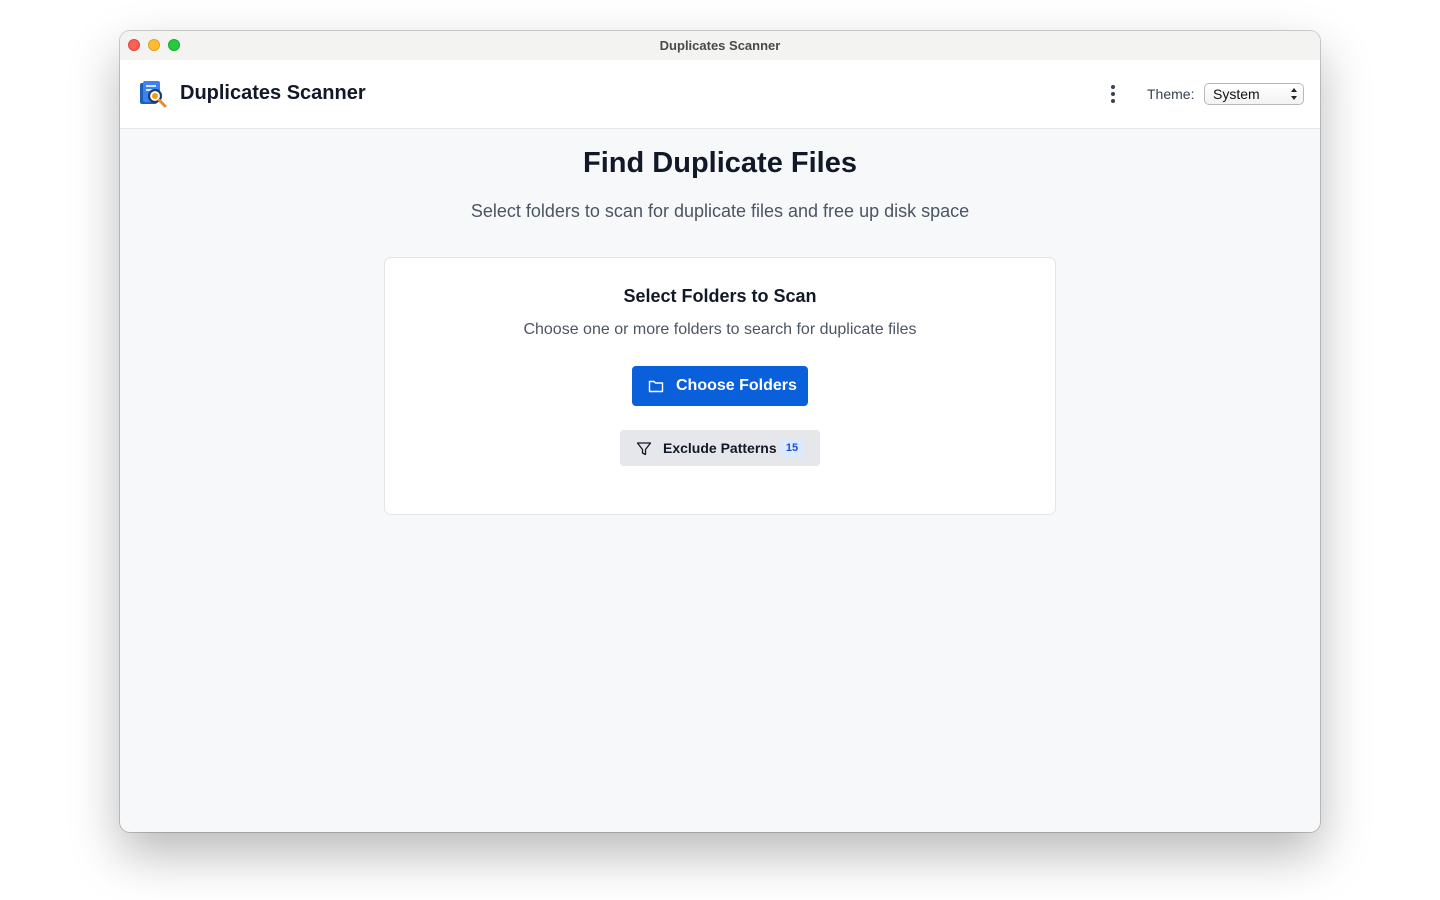  What do you see at coordinates (273, 93) in the screenshot?
I see `app-name: Duplicates Scanner` at bounding box center [273, 93].